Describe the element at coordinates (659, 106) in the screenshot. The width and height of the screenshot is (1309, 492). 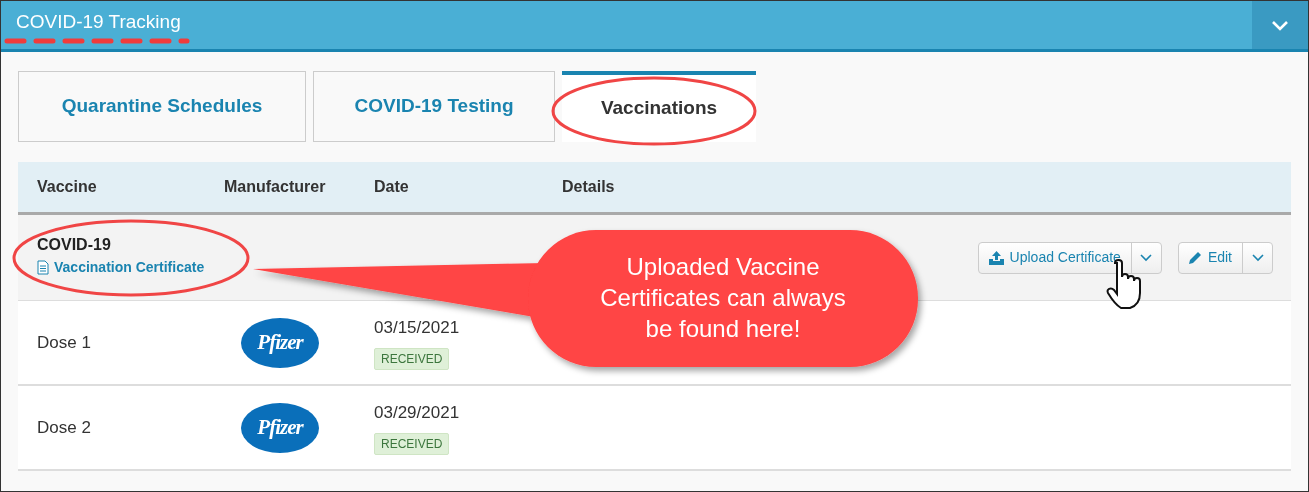
I see `tab: Vaccinations` at that location.